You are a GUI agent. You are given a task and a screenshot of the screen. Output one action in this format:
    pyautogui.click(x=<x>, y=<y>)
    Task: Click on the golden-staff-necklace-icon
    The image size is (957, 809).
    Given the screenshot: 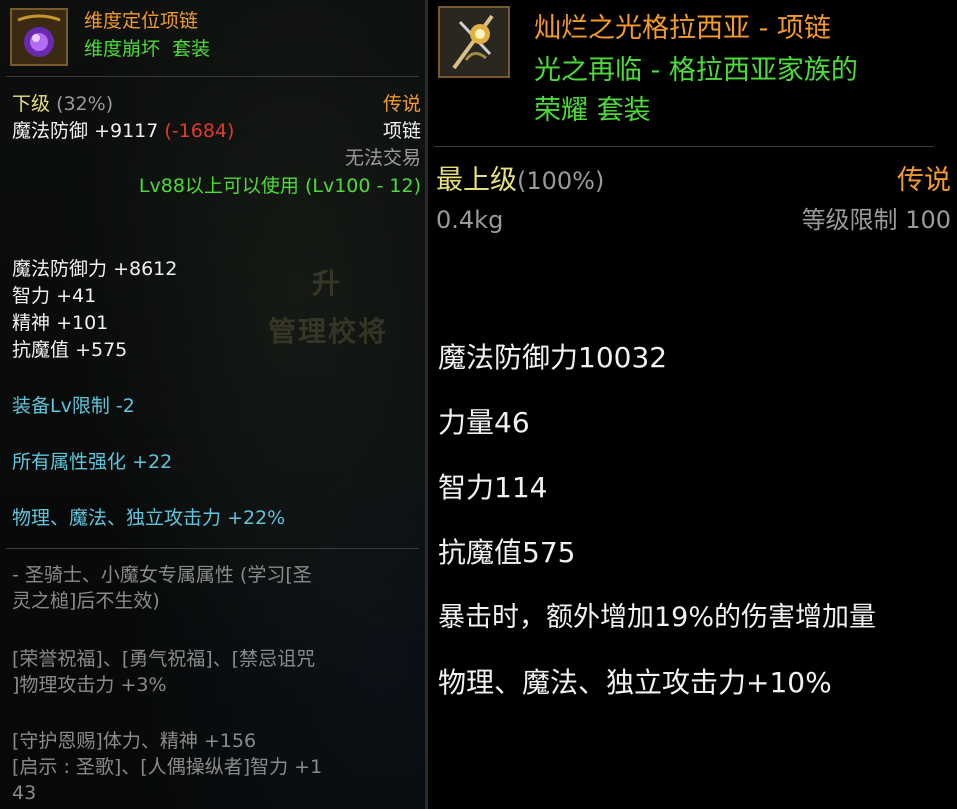 What is the action you would take?
    pyautogui.click(x=474, y=42)
    